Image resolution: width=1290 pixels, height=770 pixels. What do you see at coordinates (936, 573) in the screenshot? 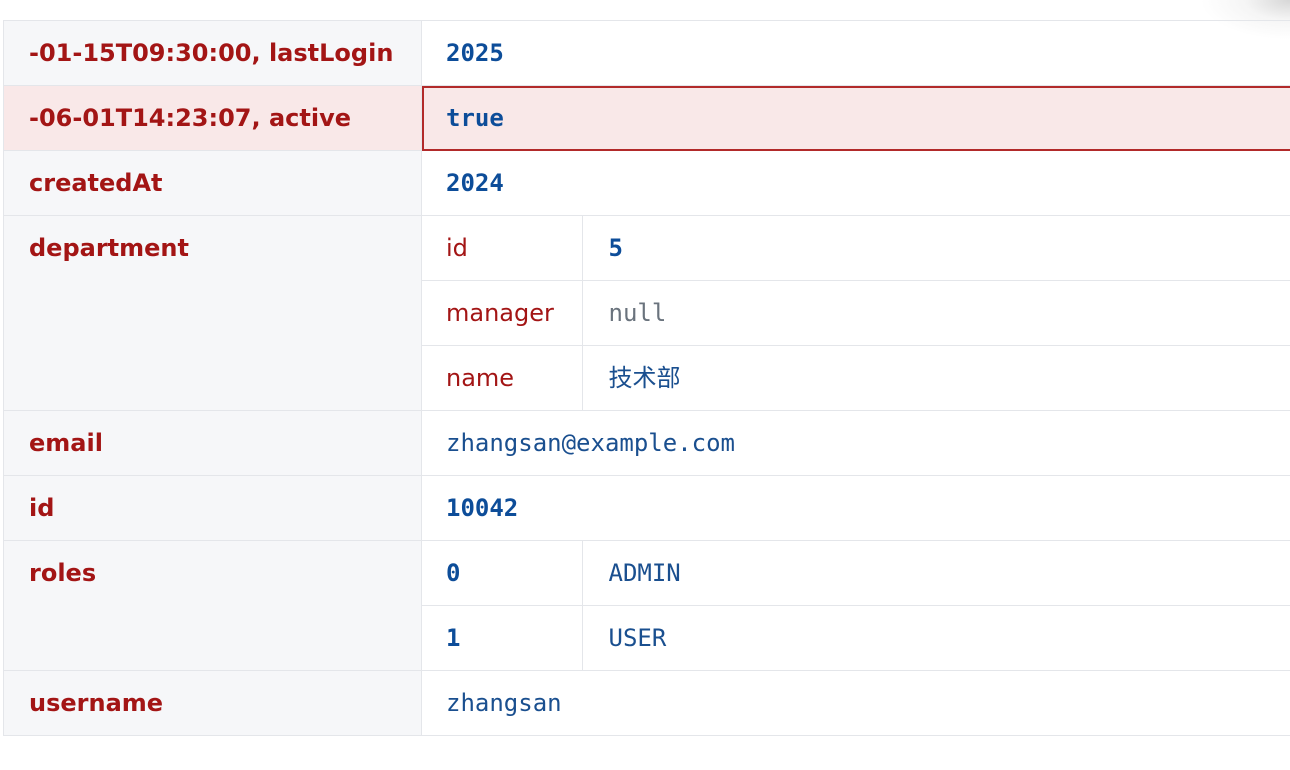
I see `nested-value: ADMIN` at bounding box center [936, 573].